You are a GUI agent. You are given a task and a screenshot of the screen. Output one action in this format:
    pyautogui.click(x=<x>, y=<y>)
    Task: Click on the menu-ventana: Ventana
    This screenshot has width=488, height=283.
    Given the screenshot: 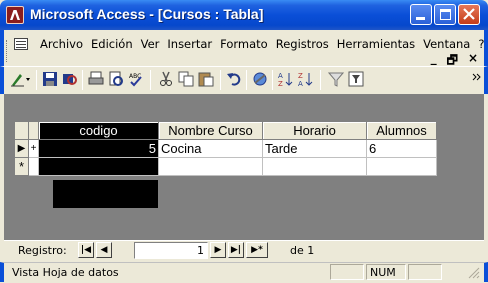 What is the action you would take?
    pyautogui.click(x=446, y=44)
    